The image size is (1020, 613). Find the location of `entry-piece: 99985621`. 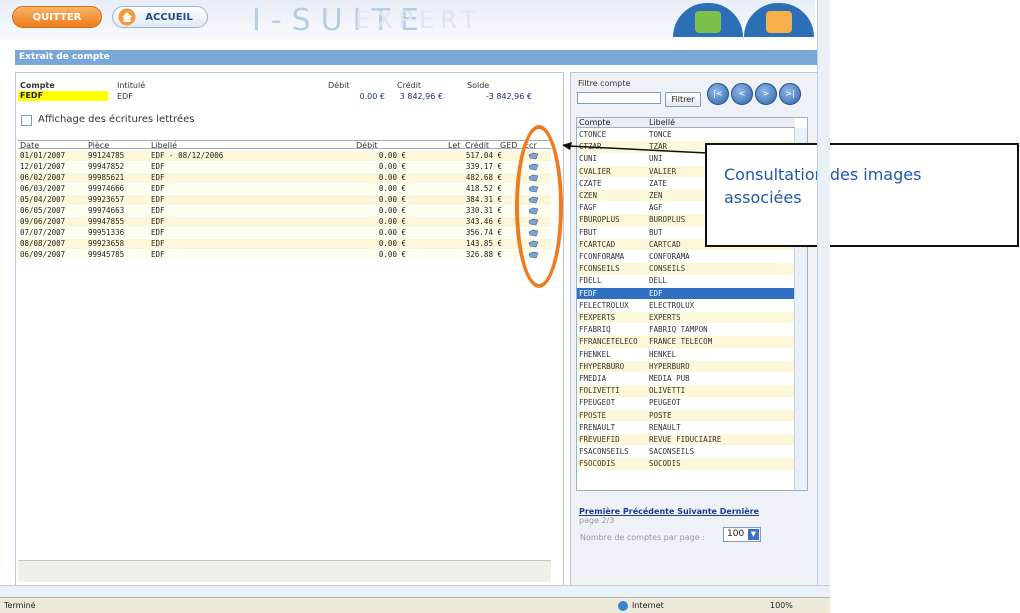

entry-piece: 99985621 is located at coordinates (106, 177).